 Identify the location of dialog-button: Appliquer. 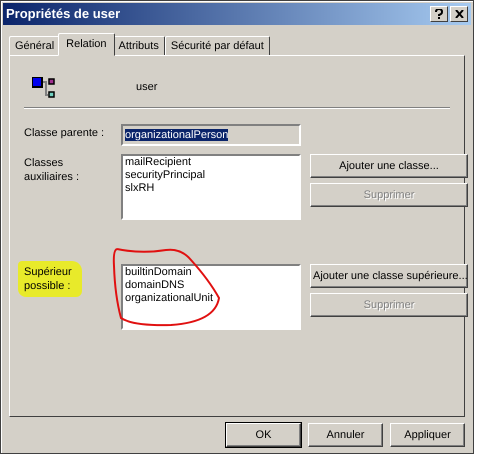
(427, 435).